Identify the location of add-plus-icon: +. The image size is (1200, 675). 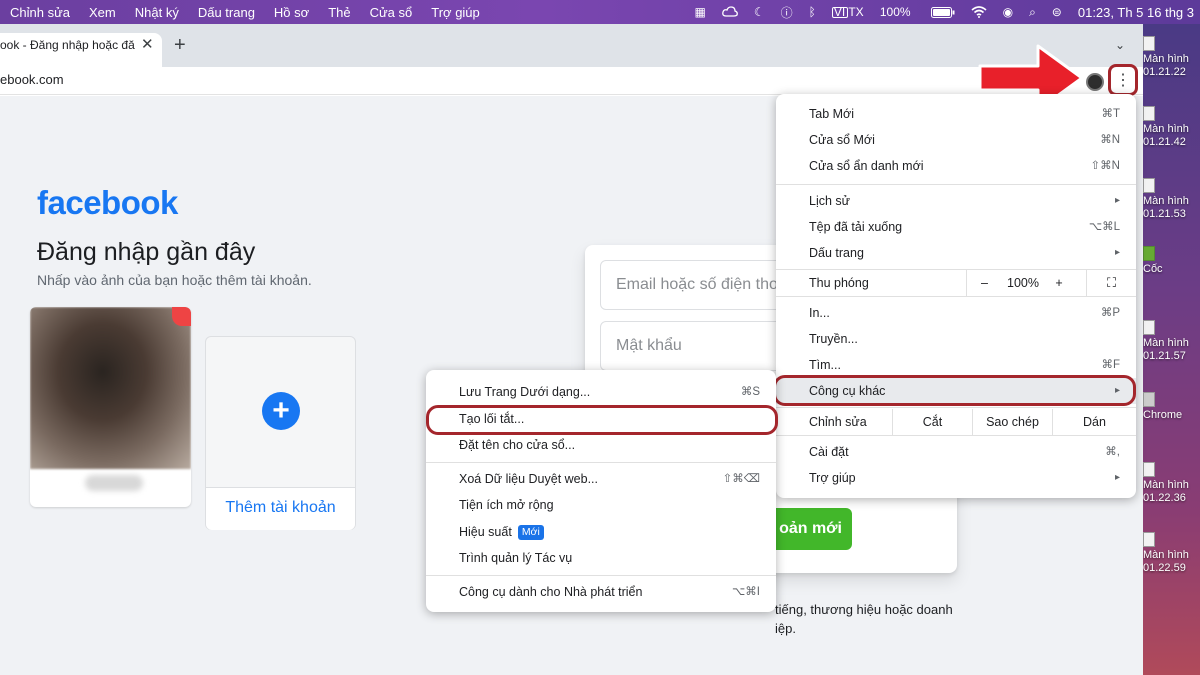
(281, 411).